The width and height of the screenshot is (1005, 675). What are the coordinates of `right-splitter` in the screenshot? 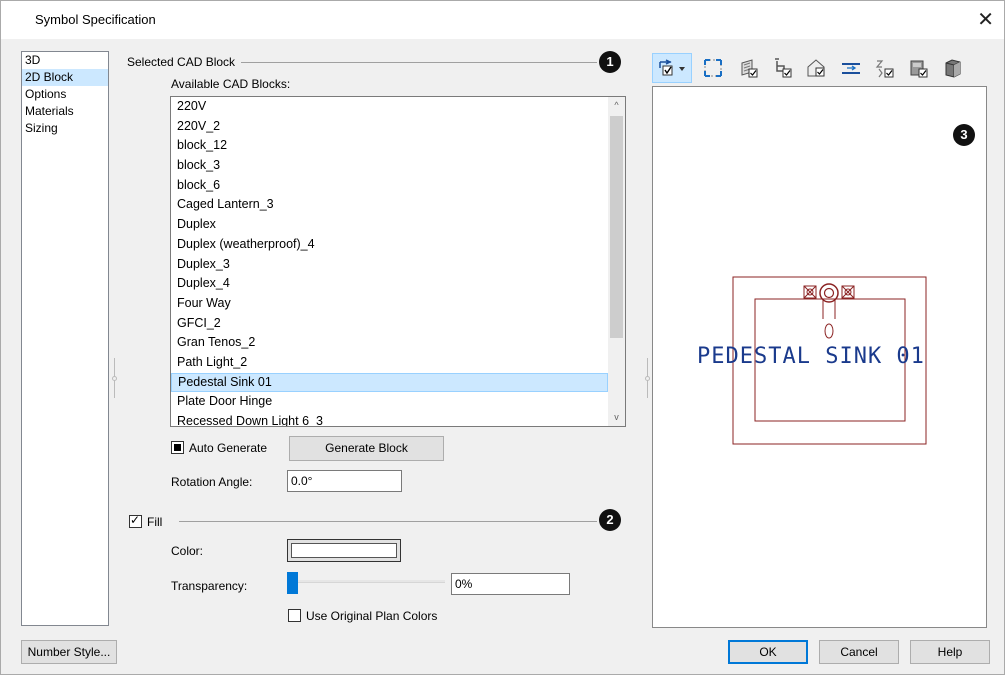 It's located at (647, 378).